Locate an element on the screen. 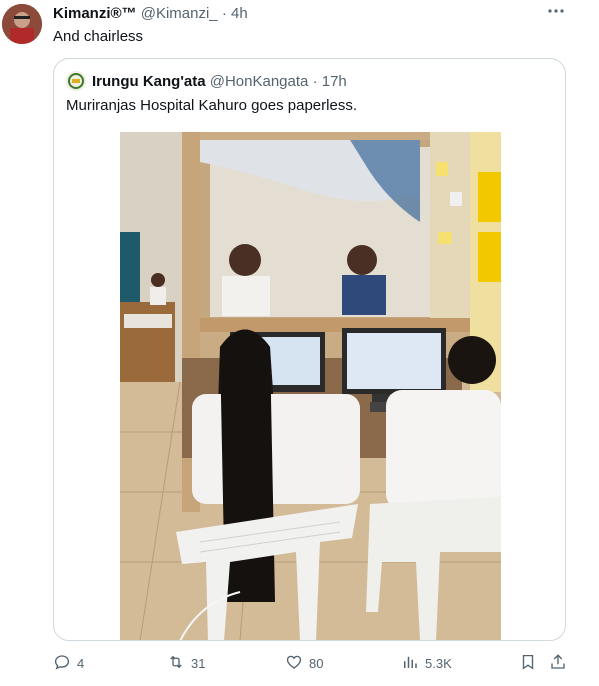 The image size is (599, 686). quoted-avatar is located at coordinates (76, 81).